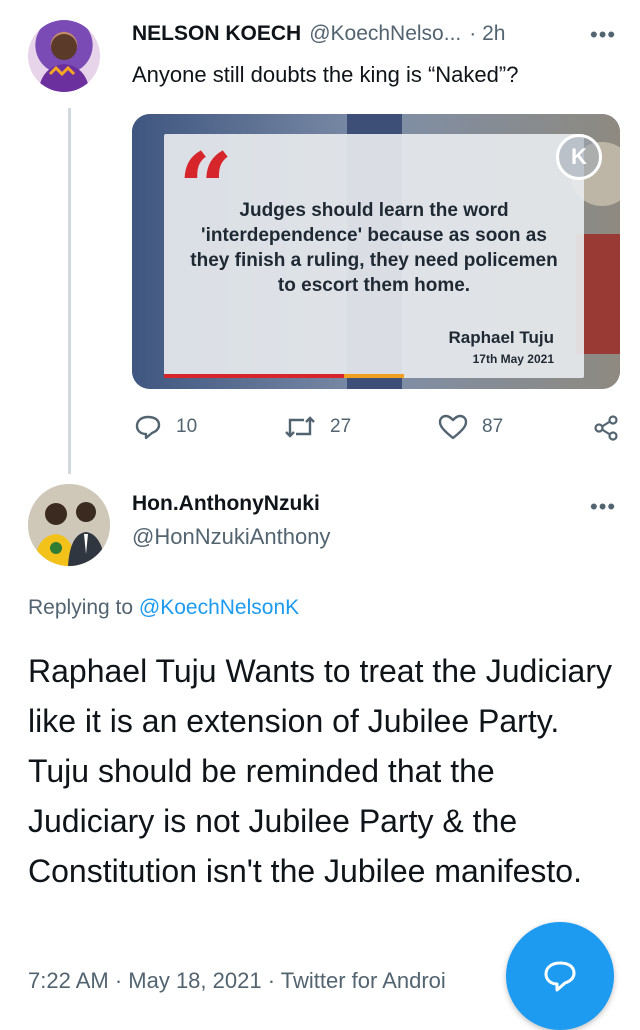  Describe the element at coordinates (69, 525) in the screenshot. I see `avatar-anthony-nzuki` at that location.